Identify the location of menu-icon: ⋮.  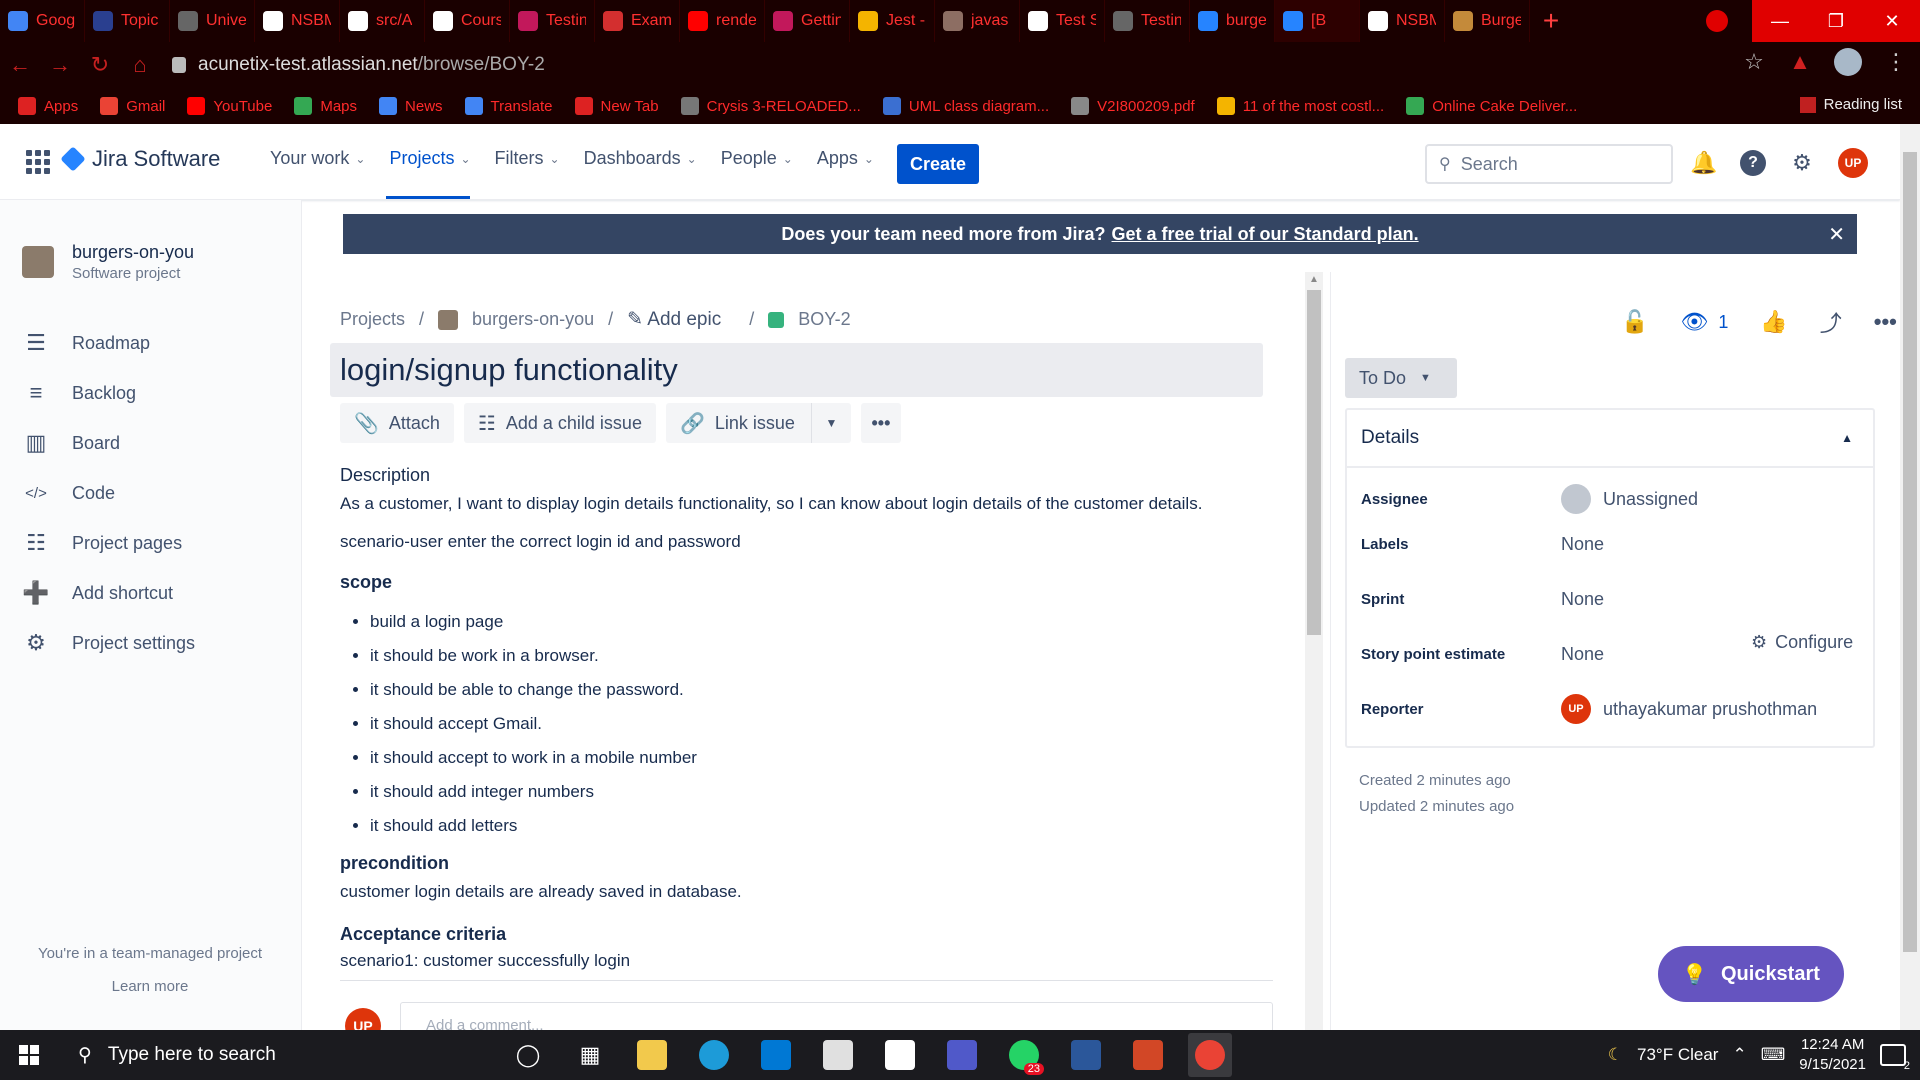
(1896, 61).